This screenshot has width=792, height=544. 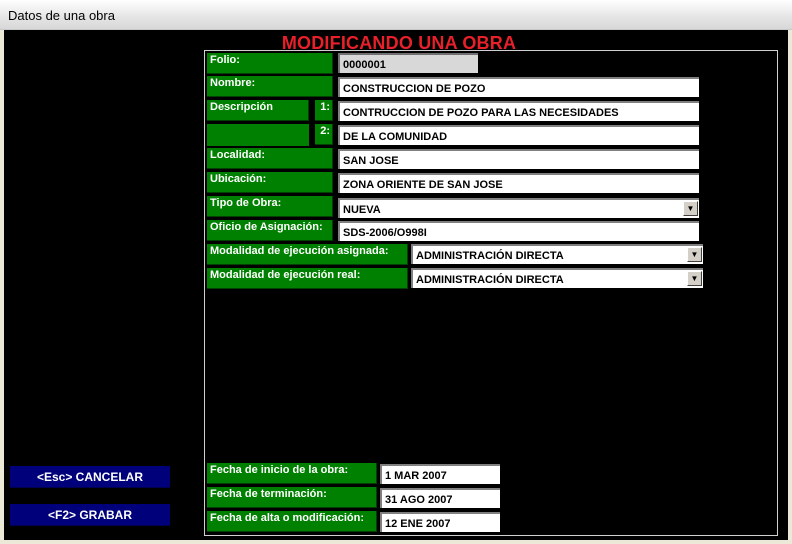 What do you see at coordinates (270, 86) in the screenshot?
I see `nombre-label: Nombre:` at bounding box center [270, 86].